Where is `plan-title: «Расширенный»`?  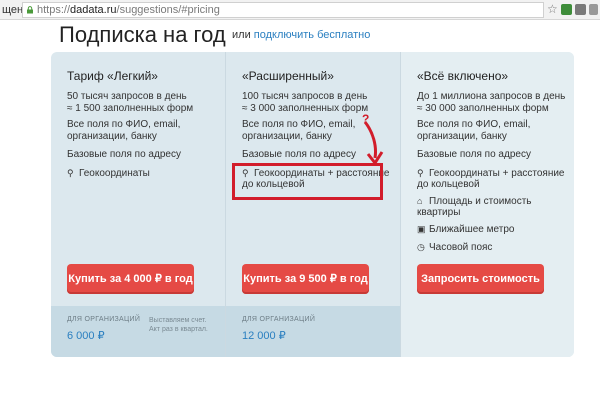 plan-title: «Расширенный» is located at coordinates (288, 76).